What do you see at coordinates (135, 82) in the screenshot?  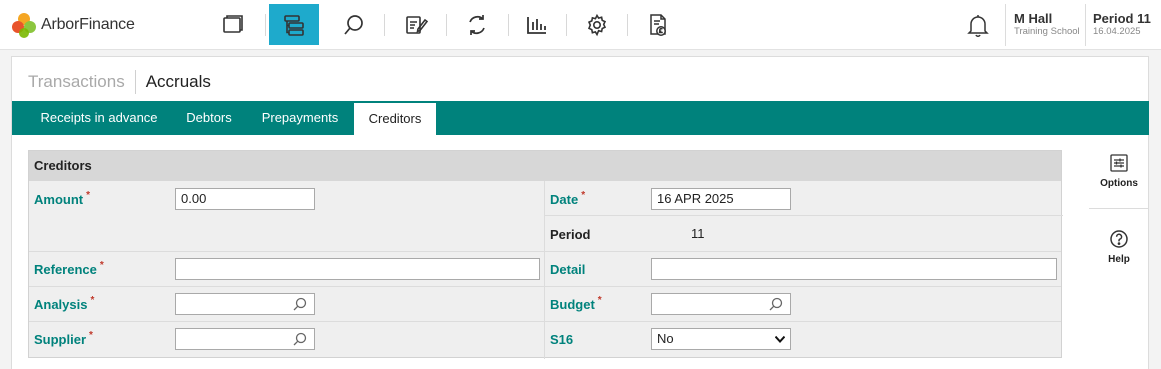 I see `breadcrumb-divider` at bounding box center [135, 82].